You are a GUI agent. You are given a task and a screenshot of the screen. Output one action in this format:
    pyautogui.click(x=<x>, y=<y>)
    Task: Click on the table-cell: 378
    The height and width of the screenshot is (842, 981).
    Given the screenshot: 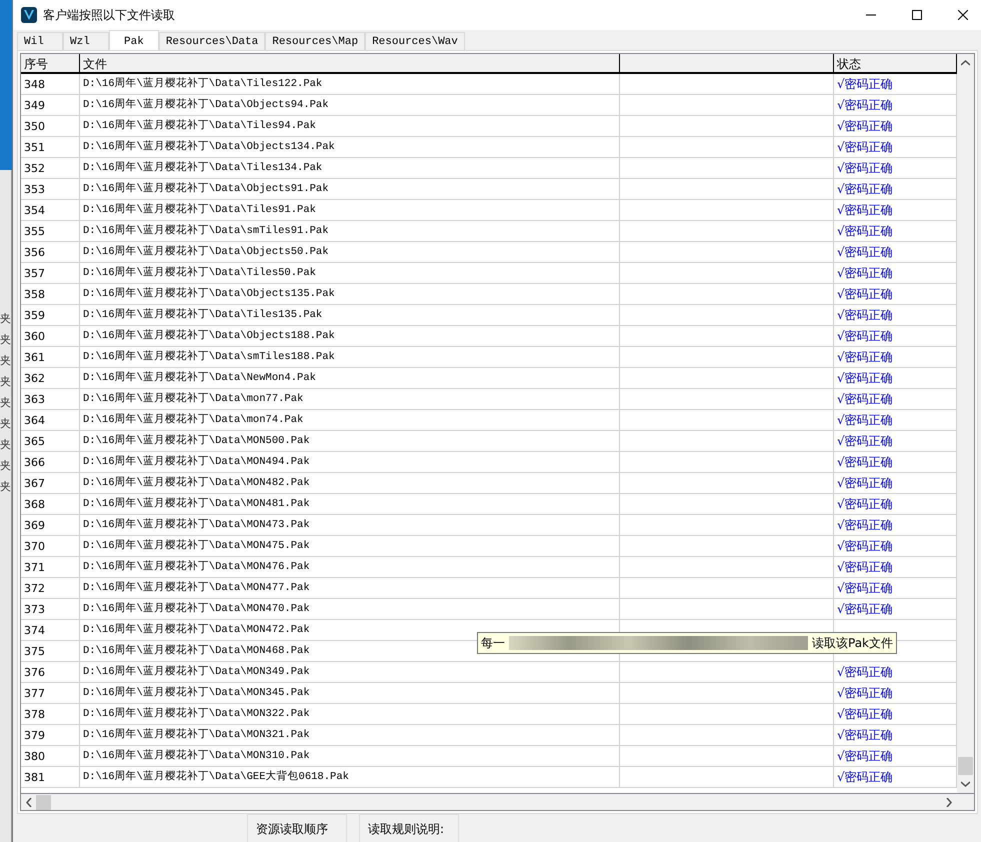 What is the action you would take?
    pyautogui.click(x=50, y=714)
    